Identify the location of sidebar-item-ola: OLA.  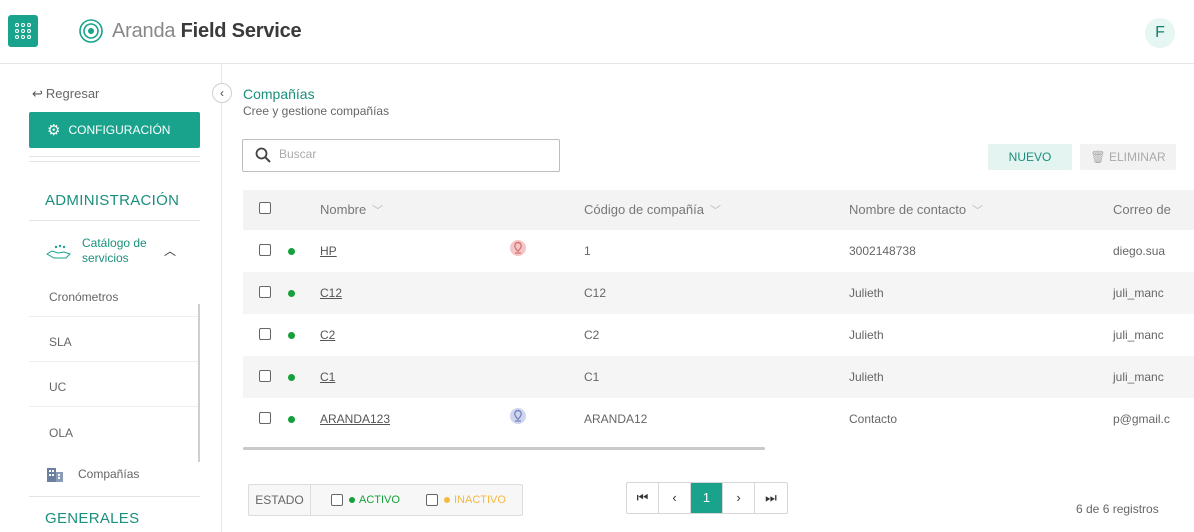
(61, 433).